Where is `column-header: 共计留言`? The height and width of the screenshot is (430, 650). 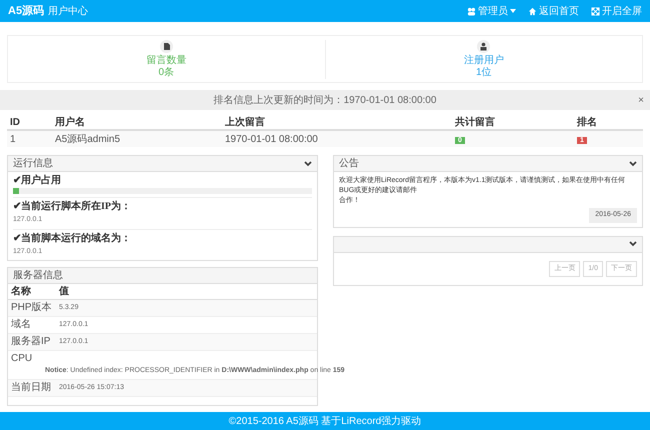 column-header: 共计留言 is located at coordinates (475, 122).